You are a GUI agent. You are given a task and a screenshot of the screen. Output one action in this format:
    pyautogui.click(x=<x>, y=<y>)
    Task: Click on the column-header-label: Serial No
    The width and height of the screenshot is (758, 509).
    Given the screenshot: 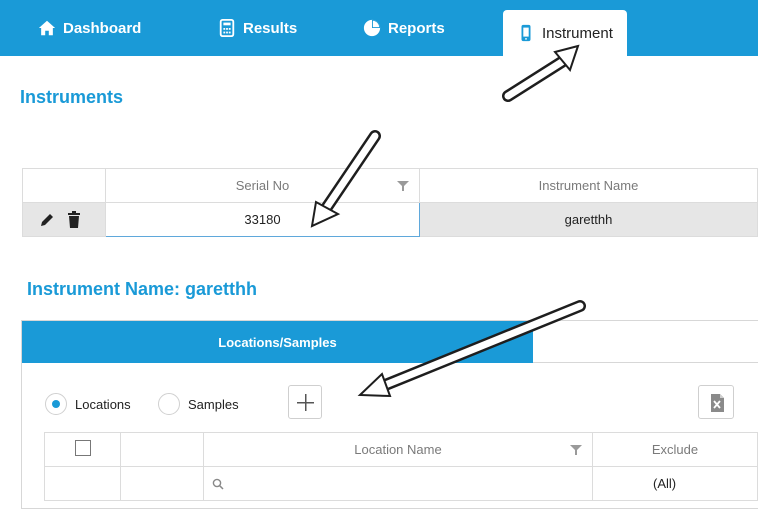 What is the action you would take?
    pyautogui.click(x=262, y=185)
    